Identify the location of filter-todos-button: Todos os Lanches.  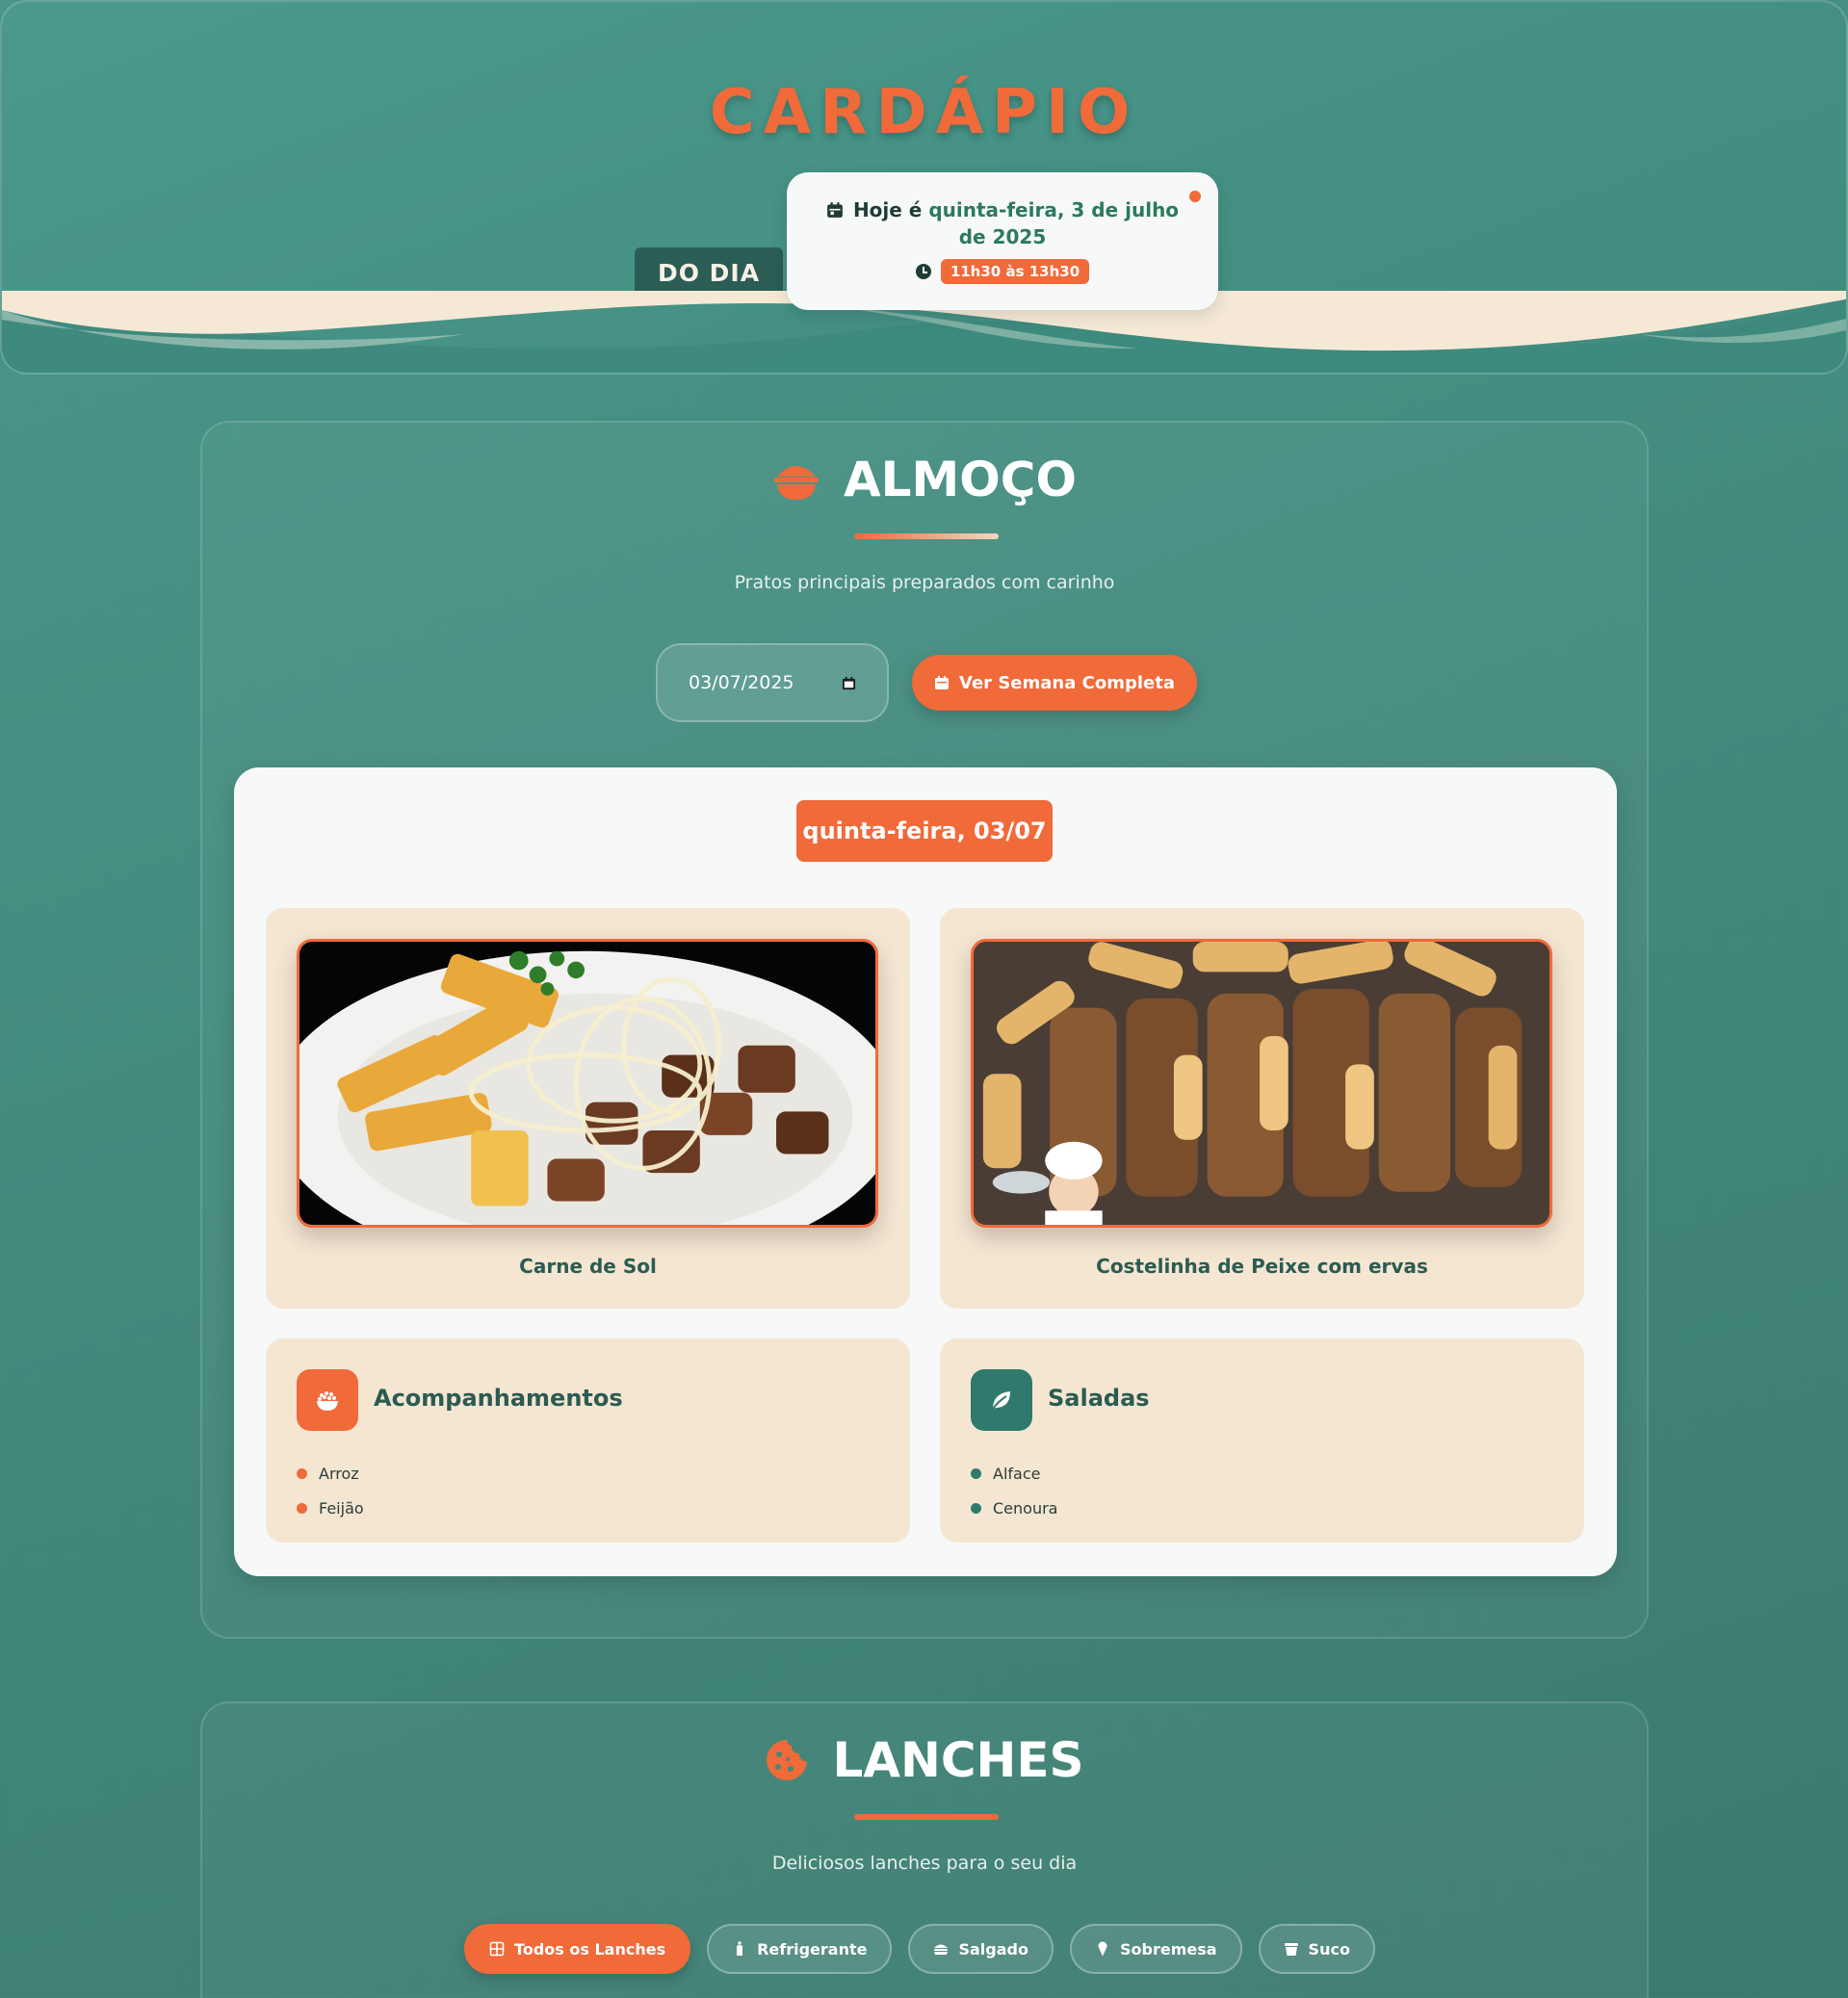
(577, 1949).